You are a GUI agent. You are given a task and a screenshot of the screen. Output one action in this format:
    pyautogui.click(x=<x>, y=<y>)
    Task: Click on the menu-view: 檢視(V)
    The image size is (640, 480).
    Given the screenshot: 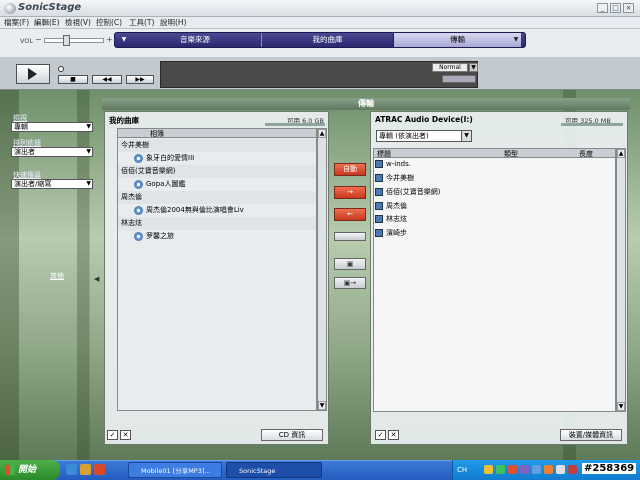 What is the action you would take?
    pyautogui.click(x=78, y=22)
    